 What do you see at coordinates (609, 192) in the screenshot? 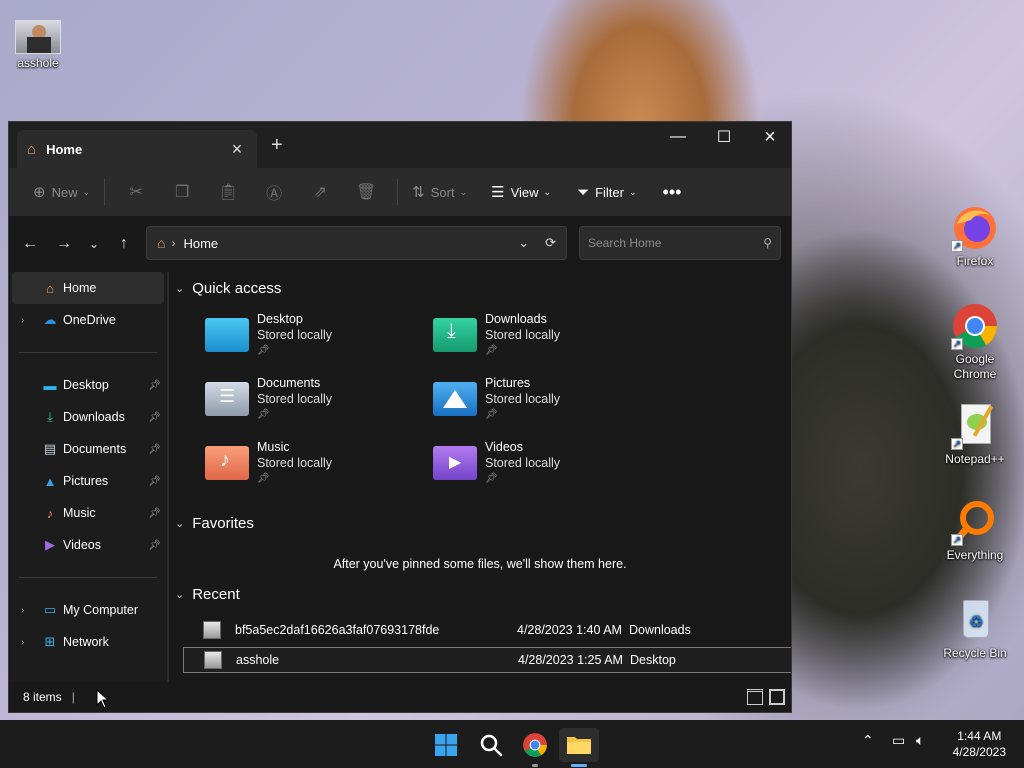
I see `filter-label: Filter` at bounding box center [609, 192].